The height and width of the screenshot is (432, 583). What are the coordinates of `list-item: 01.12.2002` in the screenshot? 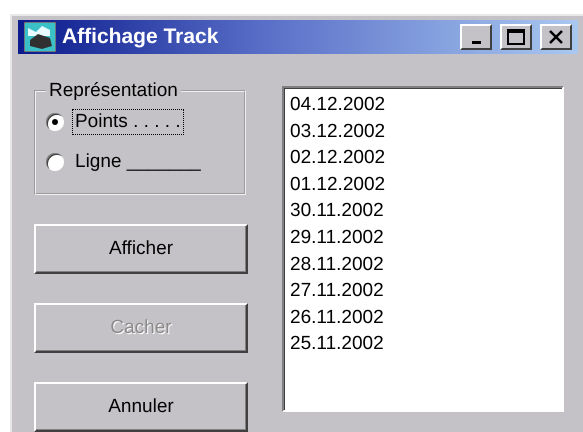 It's located at (423, 185).